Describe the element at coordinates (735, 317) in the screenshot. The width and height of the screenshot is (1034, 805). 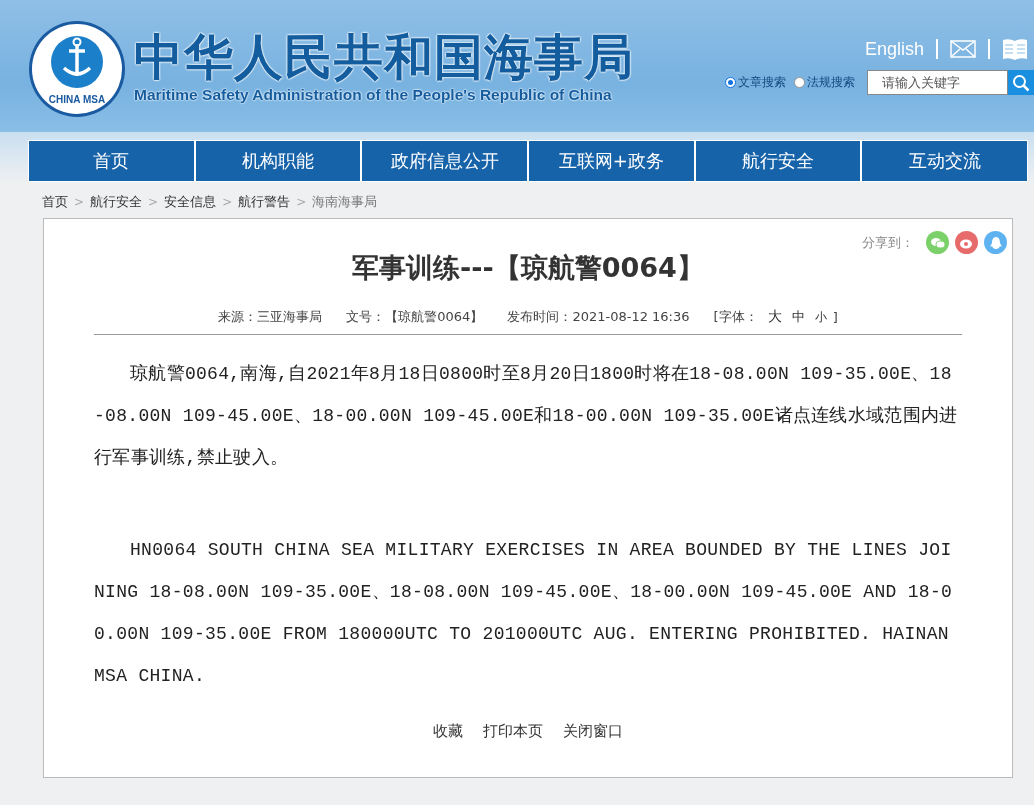
I see `font-size-label: [字体：` at that location.